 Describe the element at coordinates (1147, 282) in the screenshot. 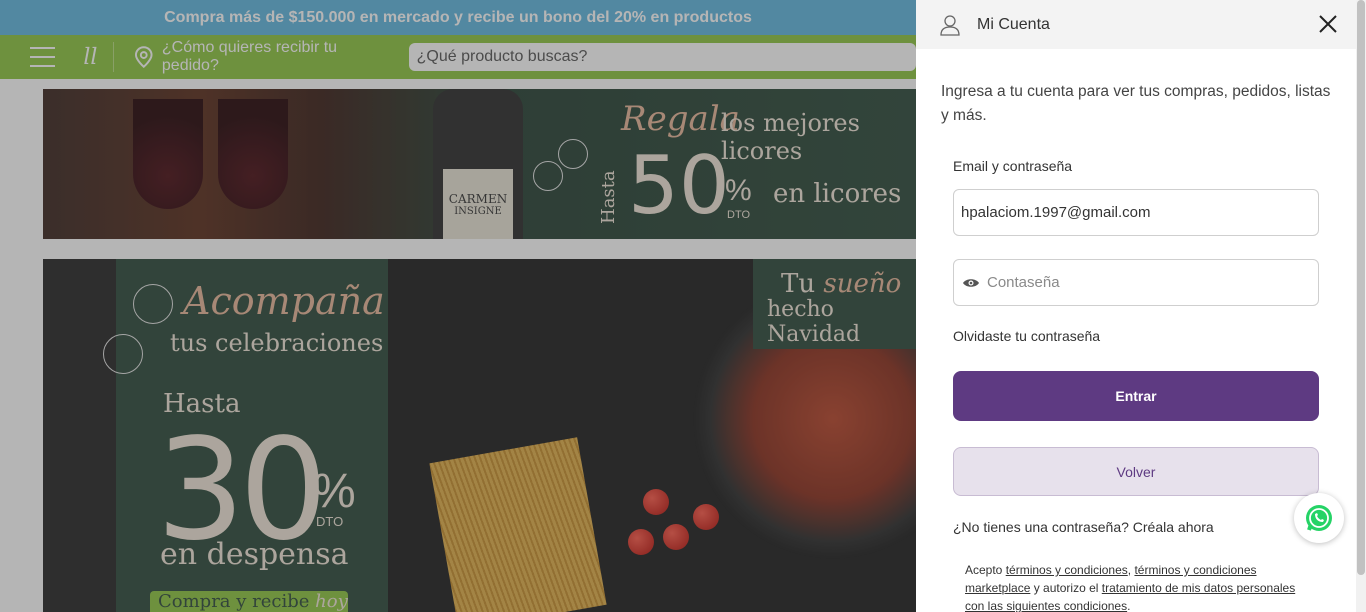

I see `password-field` at that location.